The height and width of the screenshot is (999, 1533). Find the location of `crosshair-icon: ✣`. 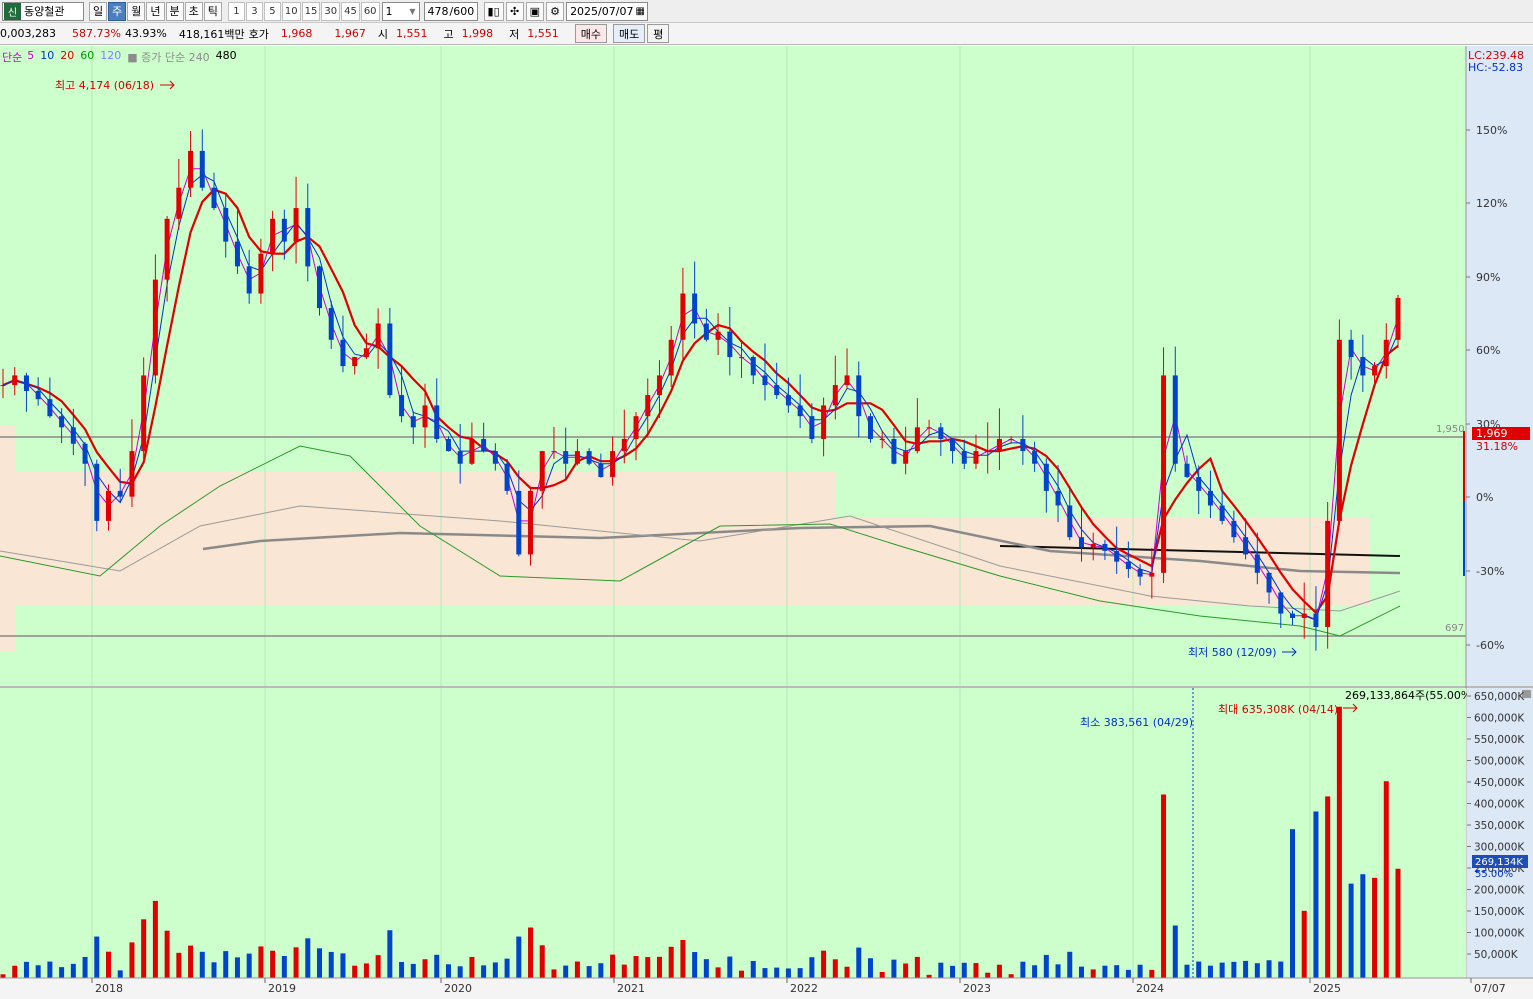

crosshair-icon: ✣ is located at coordinates (515, 11).